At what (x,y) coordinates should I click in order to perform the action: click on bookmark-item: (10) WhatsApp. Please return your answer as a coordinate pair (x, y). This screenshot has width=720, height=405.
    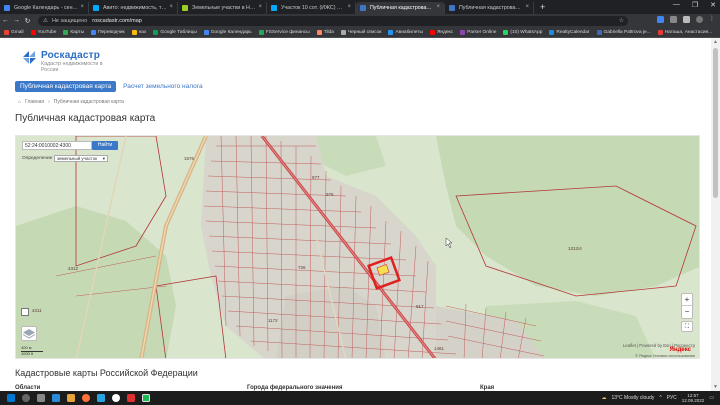
    Looking at the image, I should click on (523, 32).